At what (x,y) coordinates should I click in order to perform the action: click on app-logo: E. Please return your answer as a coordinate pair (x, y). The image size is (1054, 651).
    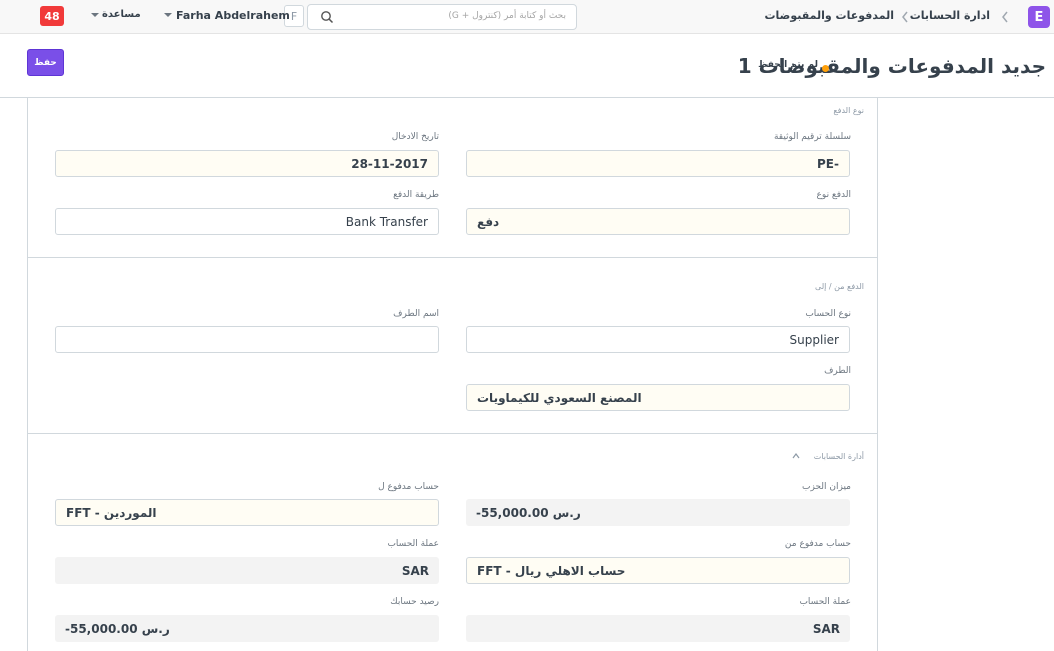
    Looking at the image, I should click on (1039, 17).